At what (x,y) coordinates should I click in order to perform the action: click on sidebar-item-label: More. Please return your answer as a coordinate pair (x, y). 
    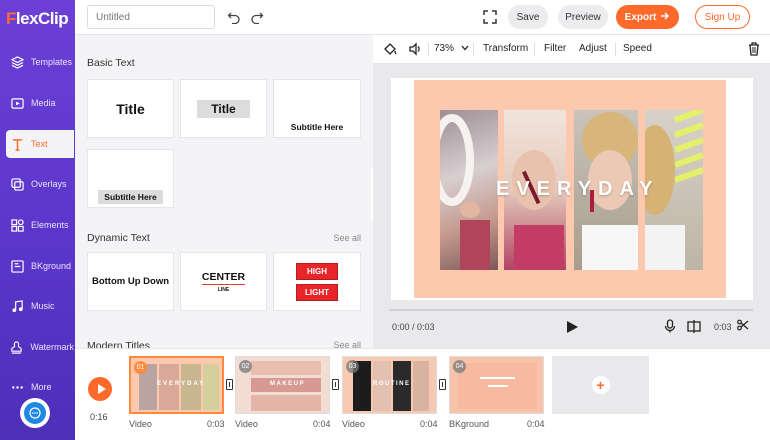
    Looking at the image, I should click on (41, 387).